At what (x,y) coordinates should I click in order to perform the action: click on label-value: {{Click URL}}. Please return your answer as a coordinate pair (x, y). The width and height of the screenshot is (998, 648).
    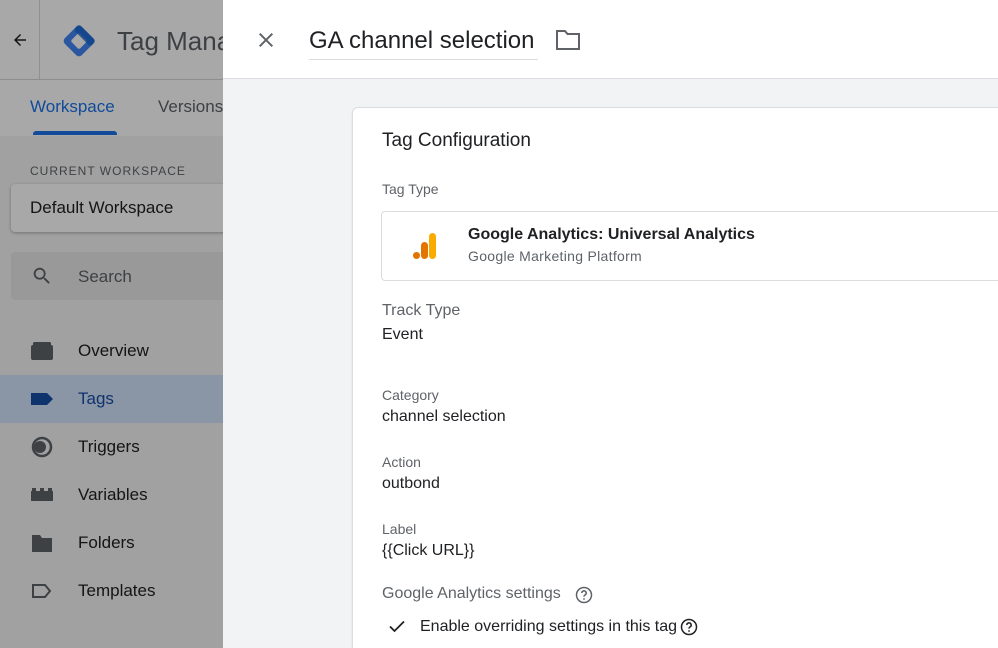
    Looking at the image, I should click on (428, 550).